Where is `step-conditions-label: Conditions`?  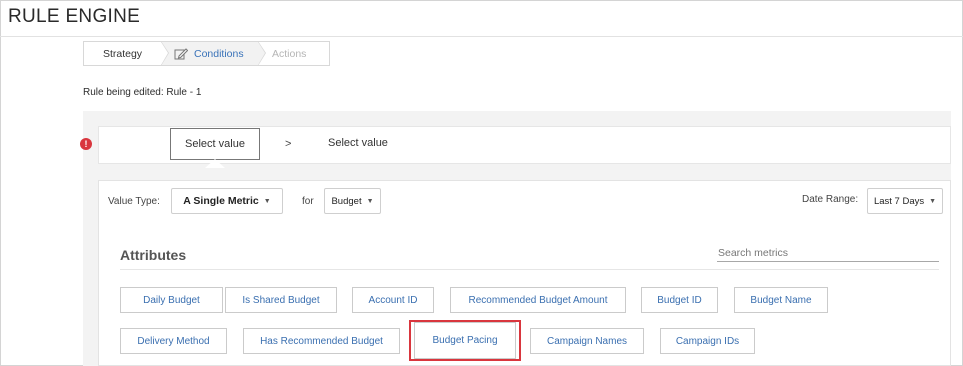 step-conditions-label: Conditions is located at coordinates (219, 53).